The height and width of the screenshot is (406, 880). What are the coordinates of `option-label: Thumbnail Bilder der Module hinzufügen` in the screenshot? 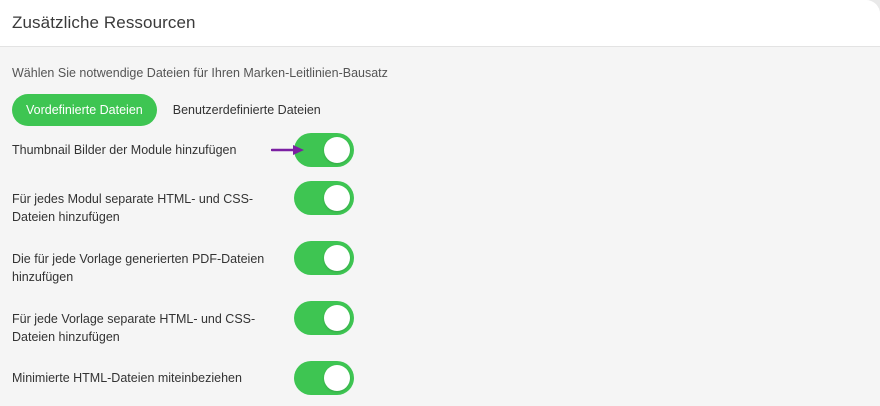 It's located at (124, 150).